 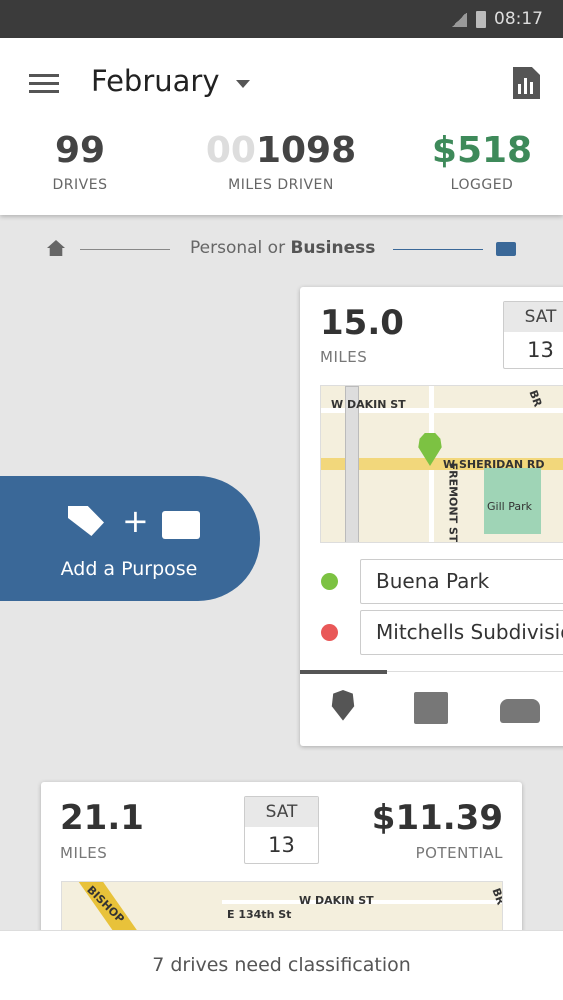 What do you see at coordinates (329, 632) in the screenshot?
I see `end-dot-icon` at bounding box center [329, 632].